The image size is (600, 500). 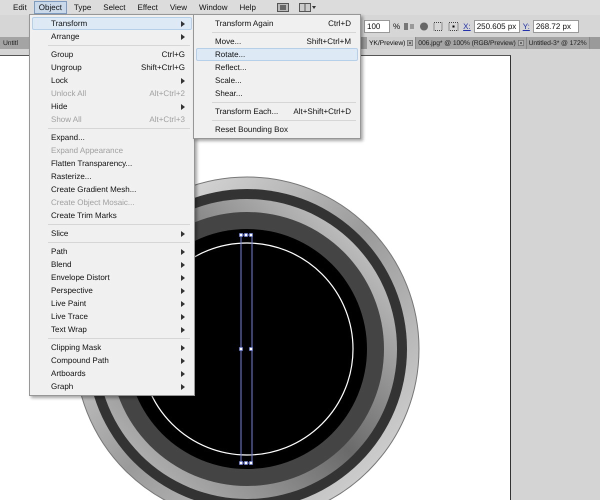 I want to click on grid-icon, so click(x=439, y=26).